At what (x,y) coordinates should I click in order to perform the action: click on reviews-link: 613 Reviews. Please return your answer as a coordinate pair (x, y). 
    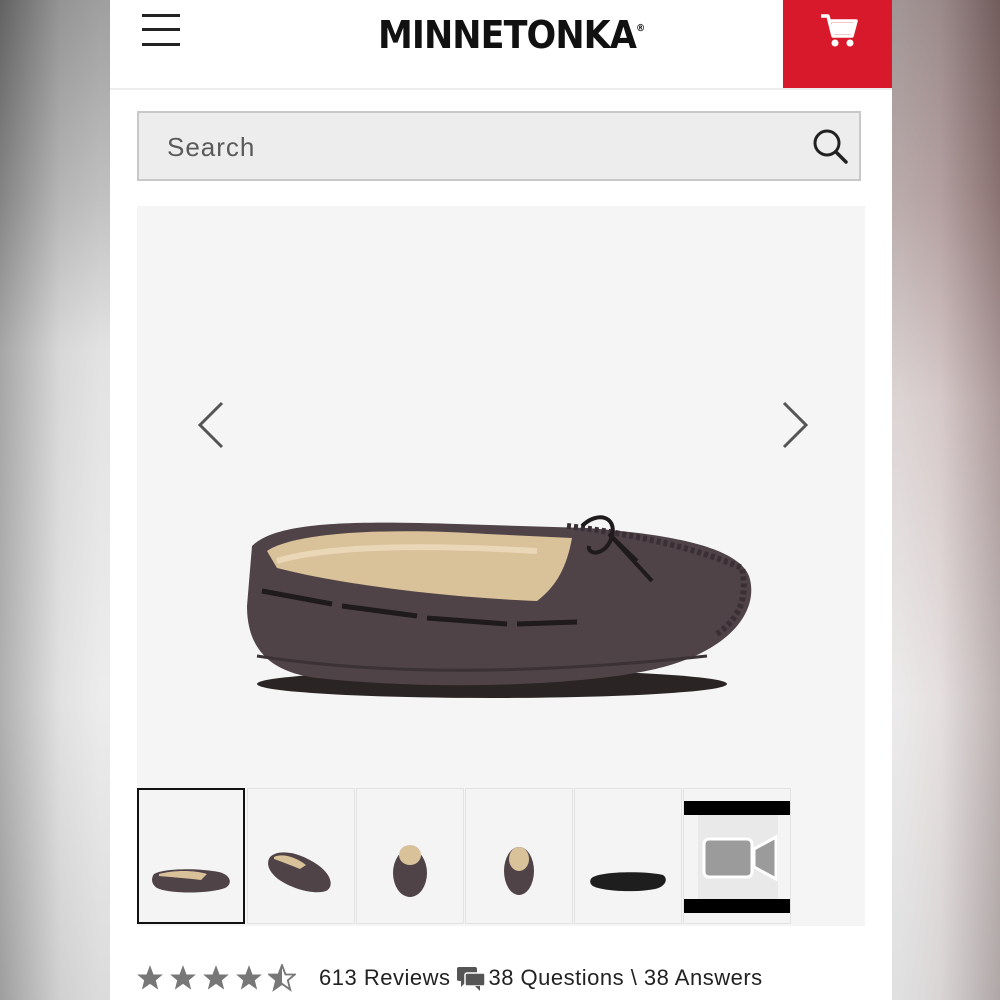
    Looking at the image, I should click on (384, 978).